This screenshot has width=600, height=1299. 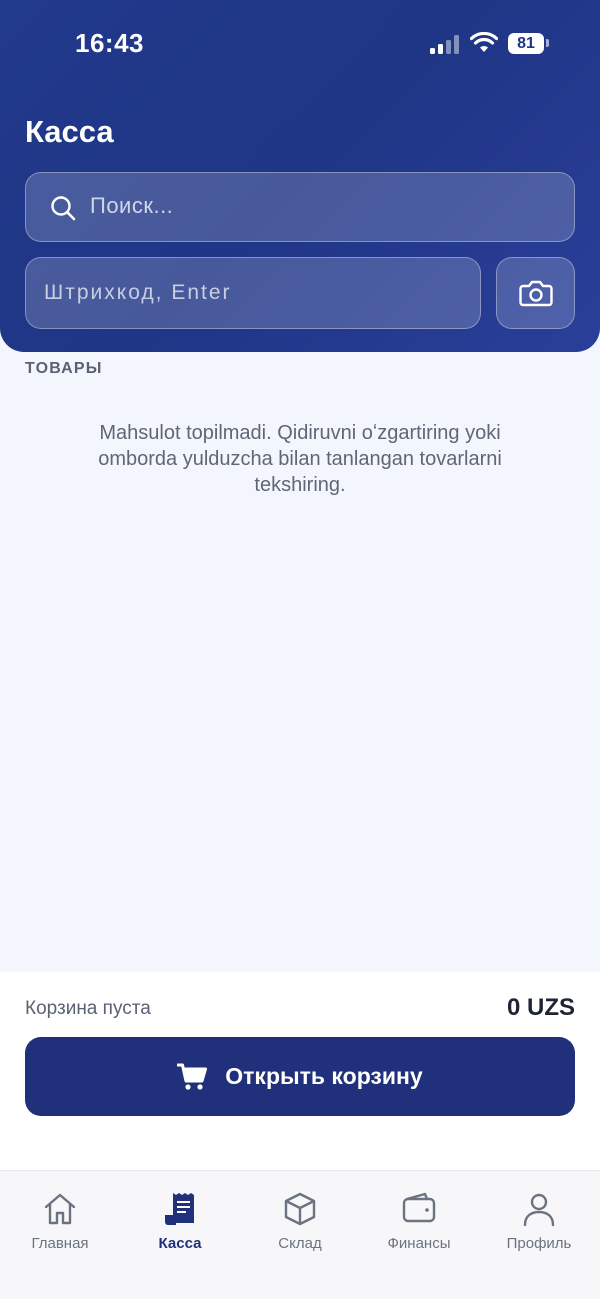 What do you see at coordinates (60, 1243) in the screenshot?
I see `tab-home-label: Главная` at bounding box center [60, 1243].